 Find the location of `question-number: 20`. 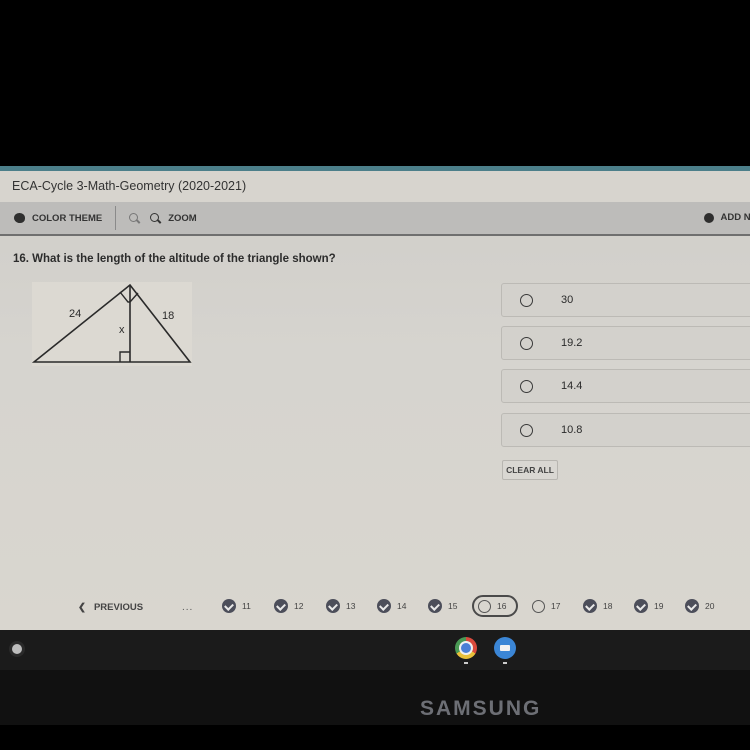

question-number: 20 is located at coordinates (710, 606).